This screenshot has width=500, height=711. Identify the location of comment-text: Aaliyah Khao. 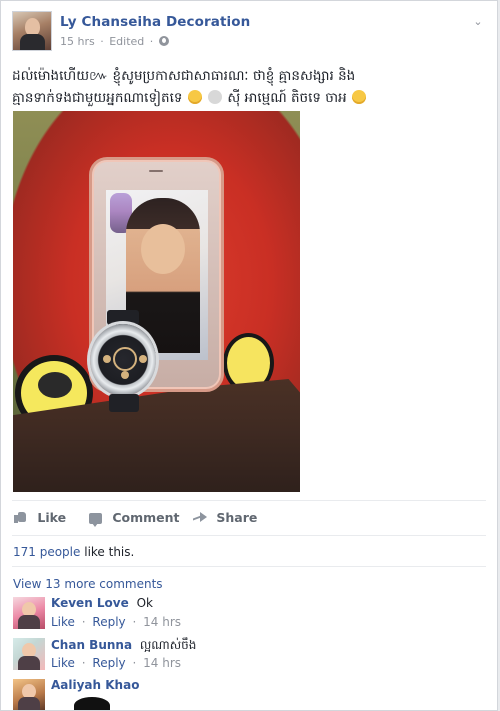
(267, 685).